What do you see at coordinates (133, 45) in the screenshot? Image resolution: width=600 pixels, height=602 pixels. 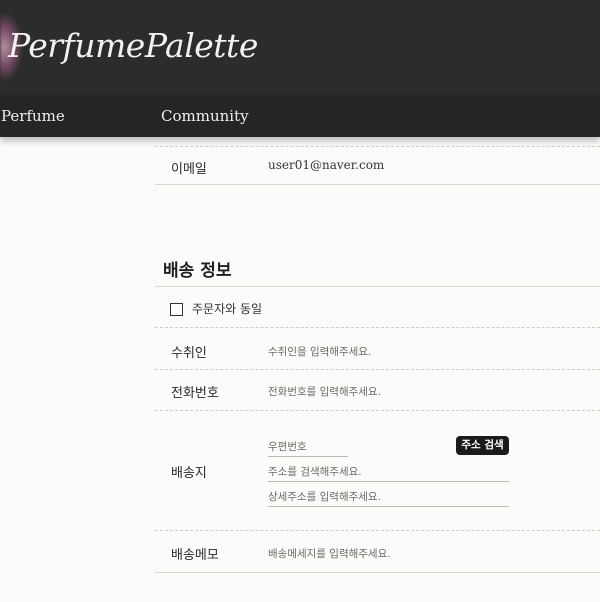 I see `site-logo: PerfumePalette` at bounding box center [133, 45].